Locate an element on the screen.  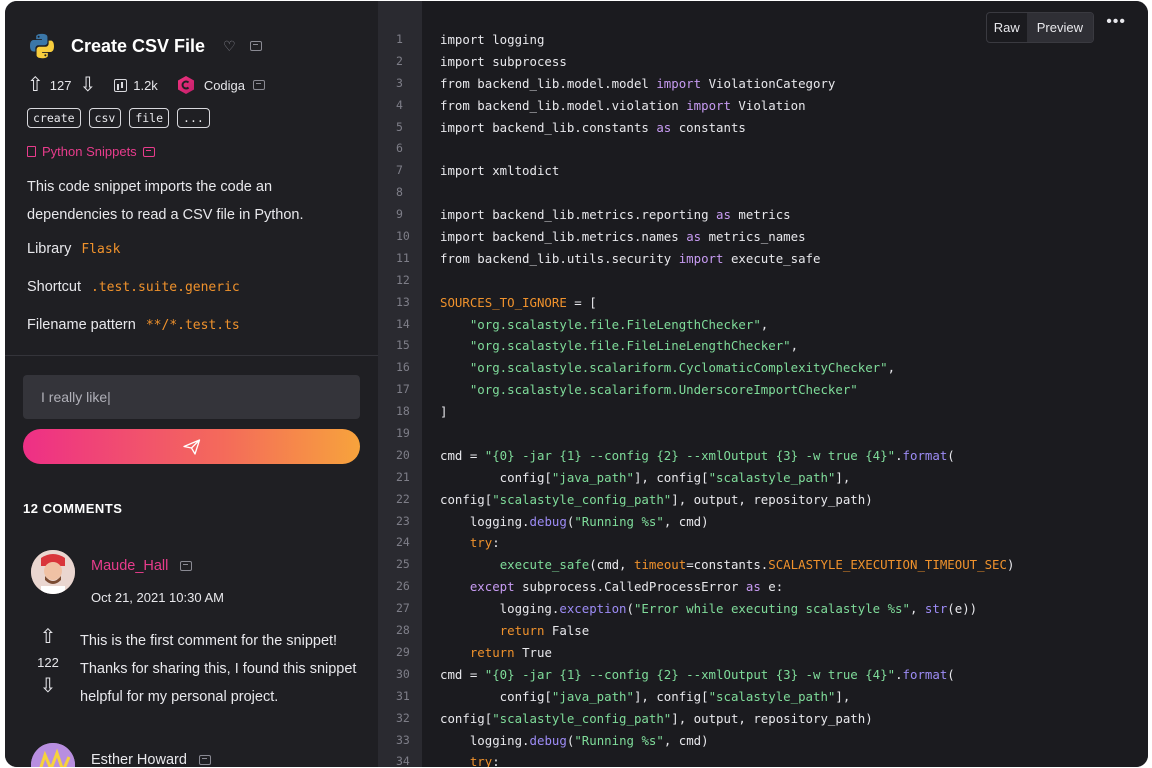
more-options-icon: ••• is located at coordinates (1116, 22).